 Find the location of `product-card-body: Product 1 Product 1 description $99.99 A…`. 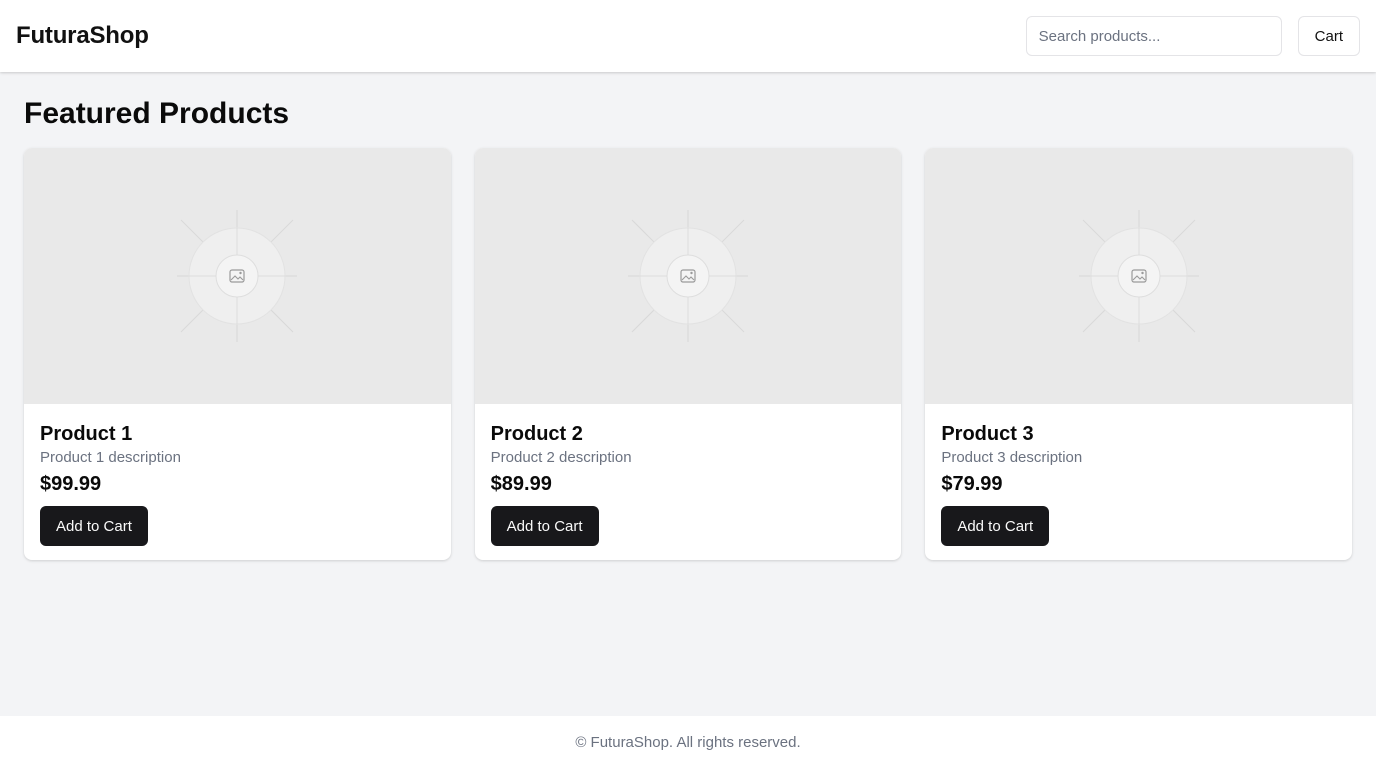

product-card-body: Product 1 Product 1 description $99.99 A… is located at coordinates (237, 482).